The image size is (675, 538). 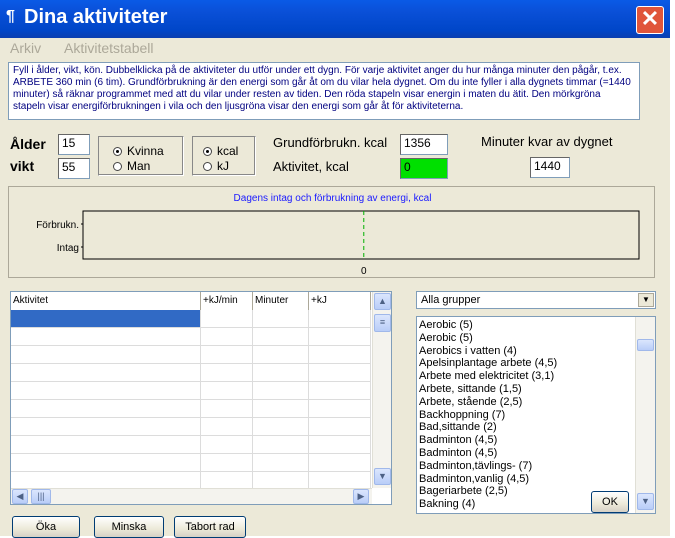 I want to click on list-item: Apelsinplantage arbete (4,5), so click(x=488, y=363).